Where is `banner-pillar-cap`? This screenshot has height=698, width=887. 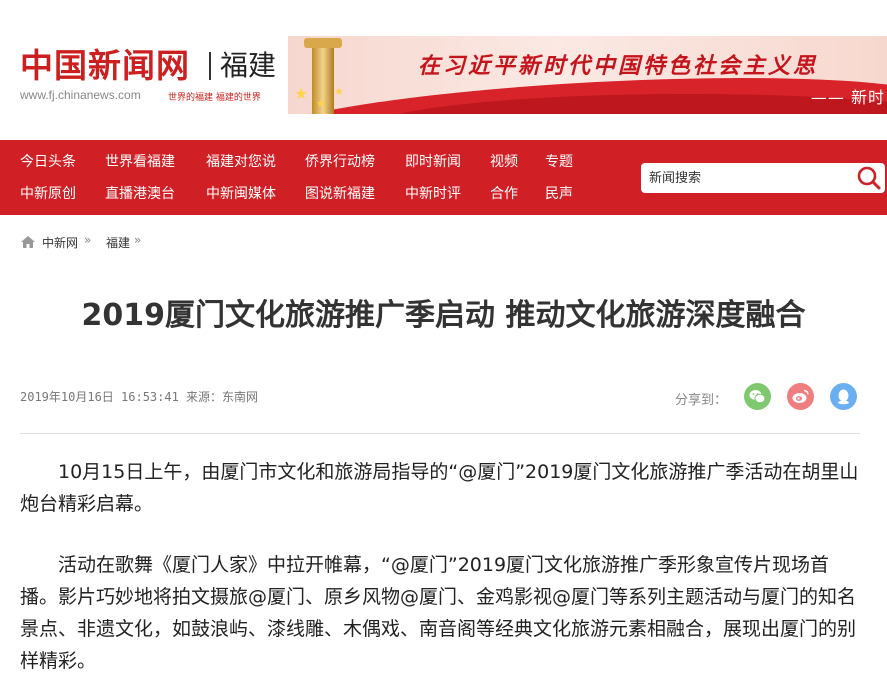 banner-pillar-cap is located at coordinates (323, 43).